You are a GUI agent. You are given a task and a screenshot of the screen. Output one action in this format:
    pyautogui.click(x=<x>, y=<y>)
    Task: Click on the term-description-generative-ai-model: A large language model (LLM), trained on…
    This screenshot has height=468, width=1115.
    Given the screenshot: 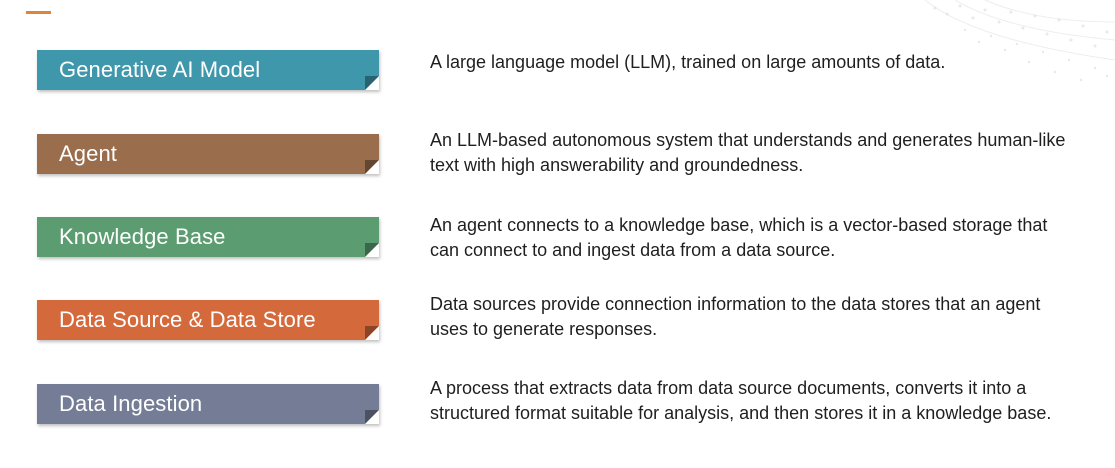 What is the action you would take?
    pyautogui.click(x=688, y=62)
    